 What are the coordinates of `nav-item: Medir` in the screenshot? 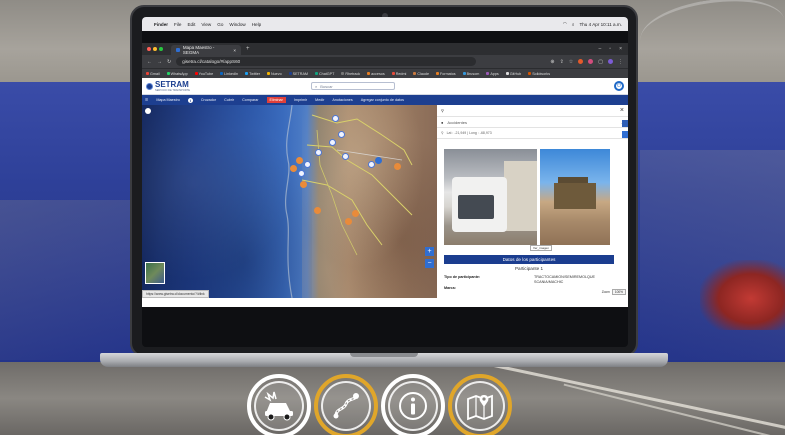 It's located at (319, 100).